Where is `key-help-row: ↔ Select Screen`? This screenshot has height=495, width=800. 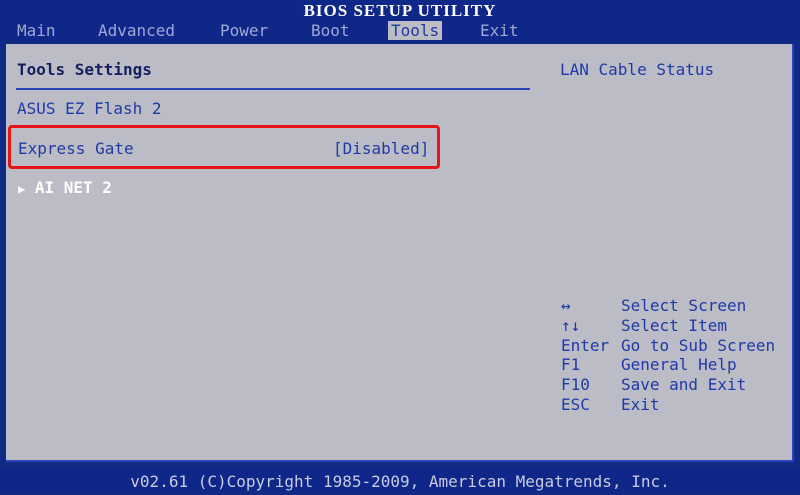
key-help-row: ↔ Select Screen is located at coordinates (653, 305).